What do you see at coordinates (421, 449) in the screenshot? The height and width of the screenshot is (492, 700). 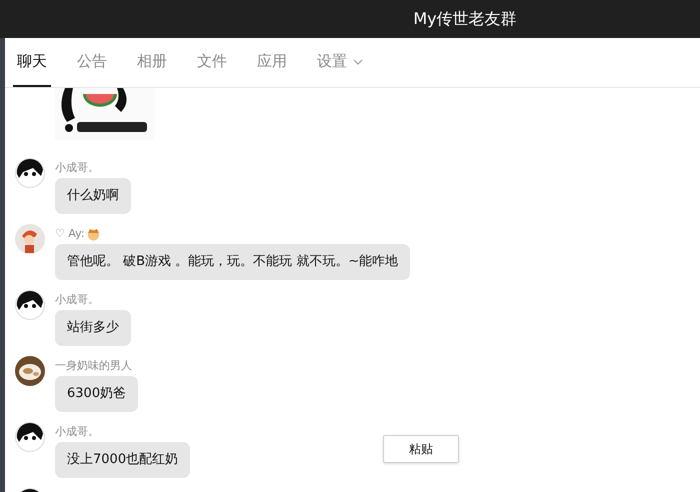 I see `menu-item: 粘贴` at bounding box center [421, 449].